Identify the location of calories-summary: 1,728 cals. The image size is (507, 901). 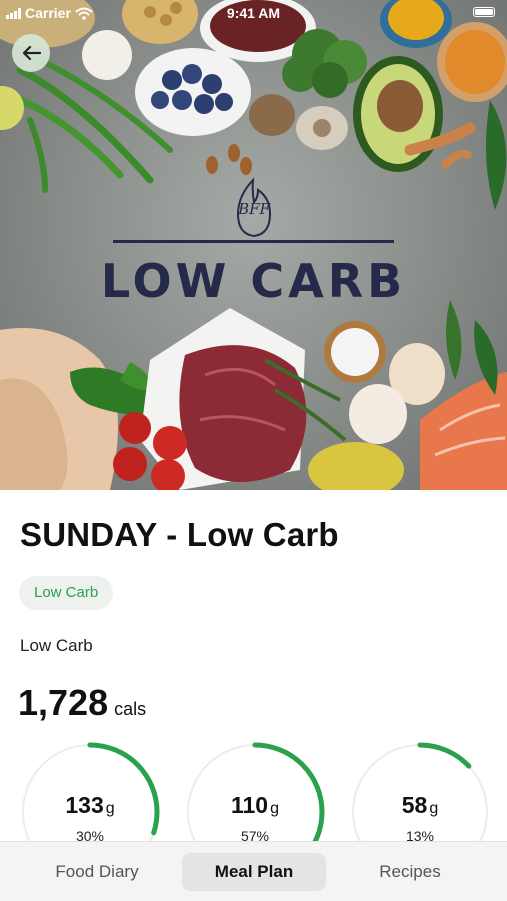
(82, 703).